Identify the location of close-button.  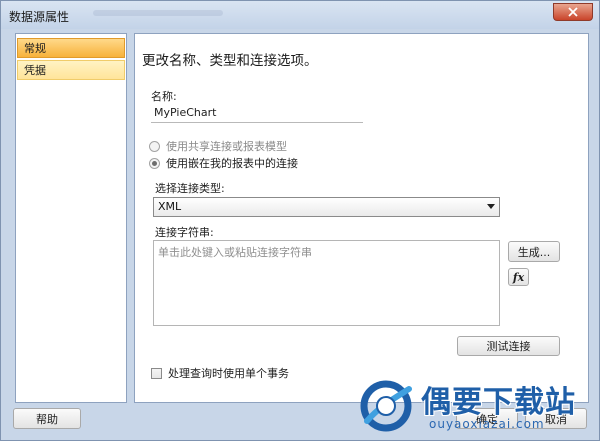
(573, 12).